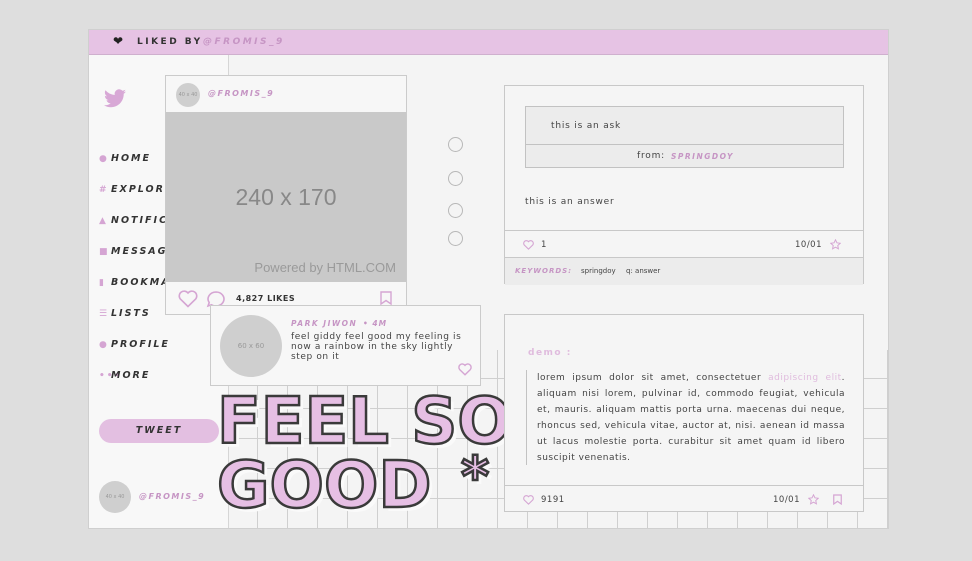 This screenshot has height=561, width=972. What do you see at coordinates (244, 42) in the screenshot?
I see `liked-by-user-link: @FROMIS_9` at bounding box center [244, 42].